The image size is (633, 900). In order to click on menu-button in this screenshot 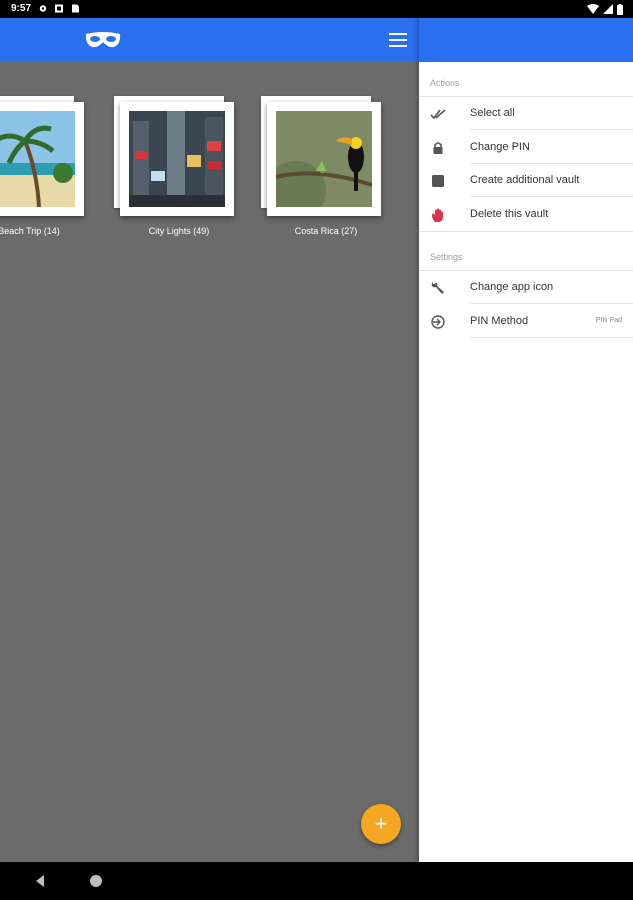, I will do `click(398, 40)`.